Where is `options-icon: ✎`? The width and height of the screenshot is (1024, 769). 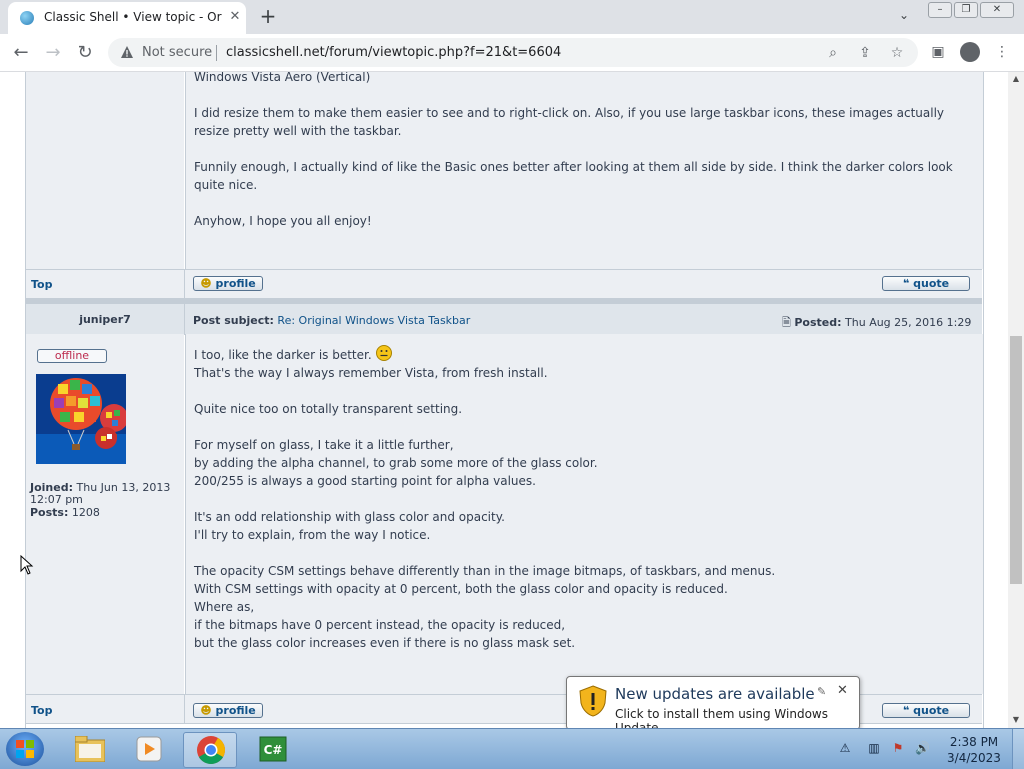 options-icon: ✎ is located at coordinates (821, 691).